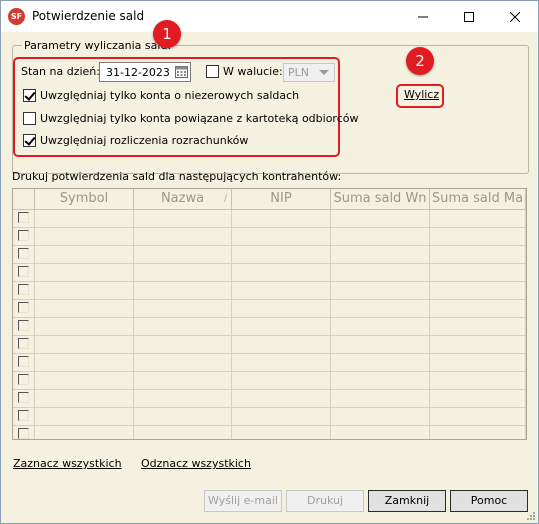 The height and width of the screenshot is (524, 539). Describe the element at coordinates (183, 199) in the screenshot. I see `column-header-name: Nazwa /` at that location.